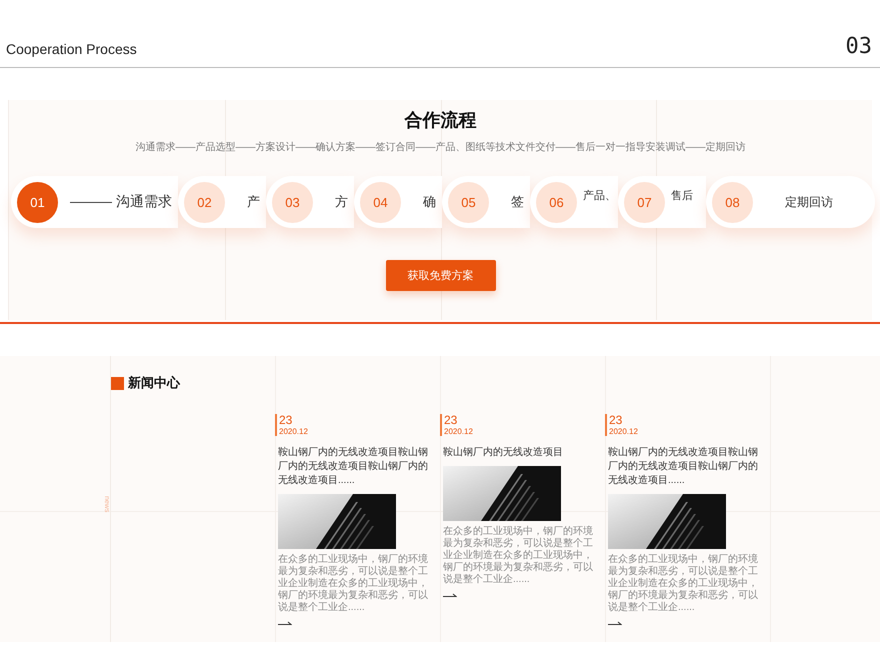  Describe the element at coordinates (440, 120) in the screenshot. I see `section-title: 合作流程` at that location.